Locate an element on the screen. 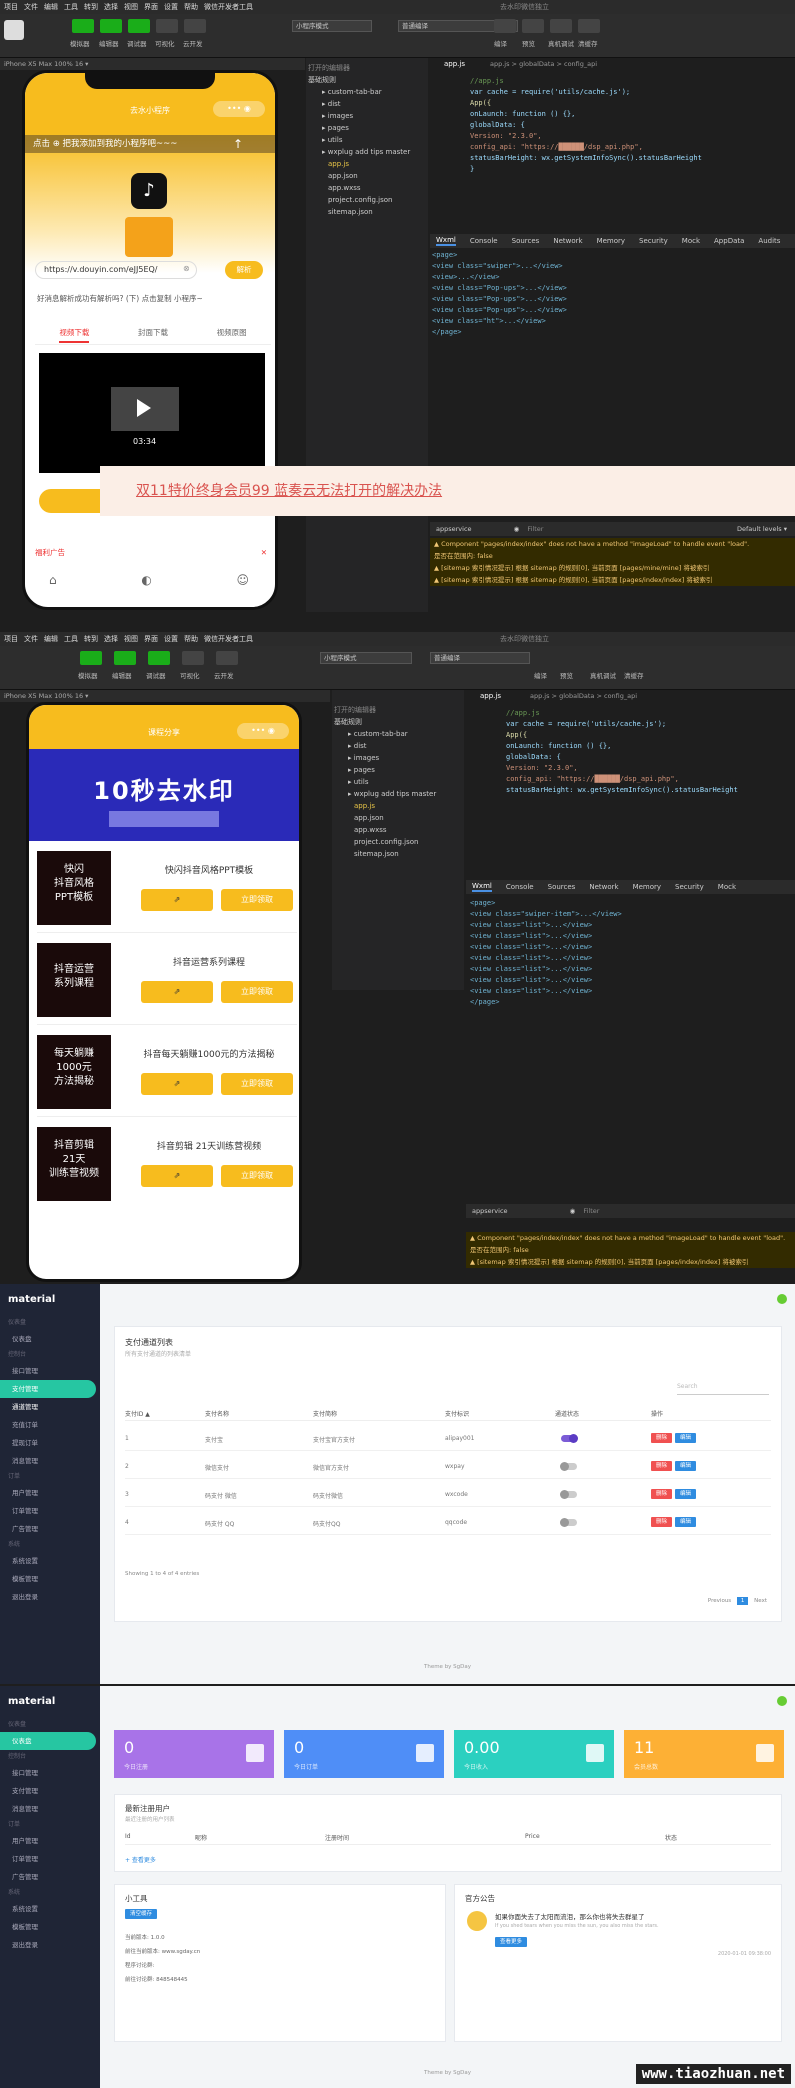 The height and width of the screenshot is (2088, 795). menu-item: 帮助 is located at coordinates (191, 7).